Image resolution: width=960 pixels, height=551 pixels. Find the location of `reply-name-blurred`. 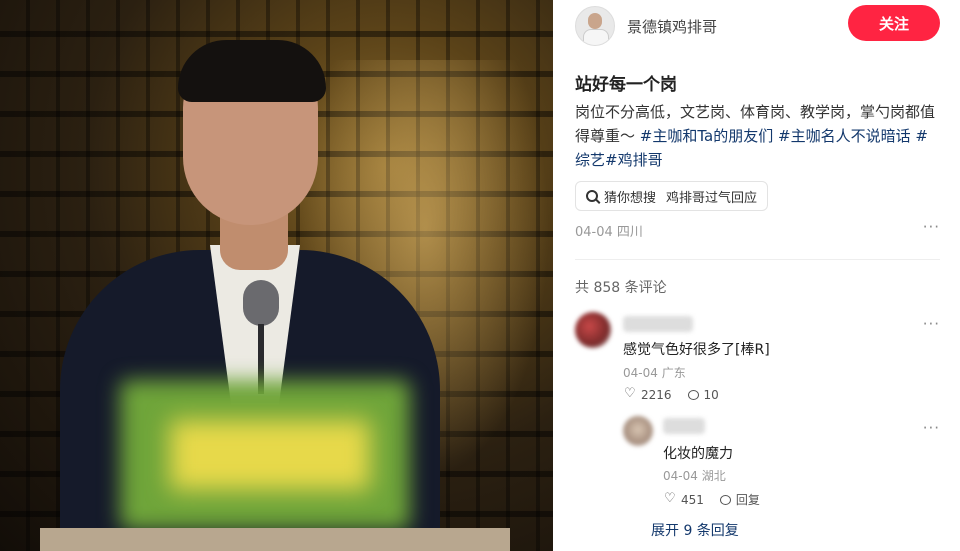

reply-name-blurred is located at coordinates (684, 426).